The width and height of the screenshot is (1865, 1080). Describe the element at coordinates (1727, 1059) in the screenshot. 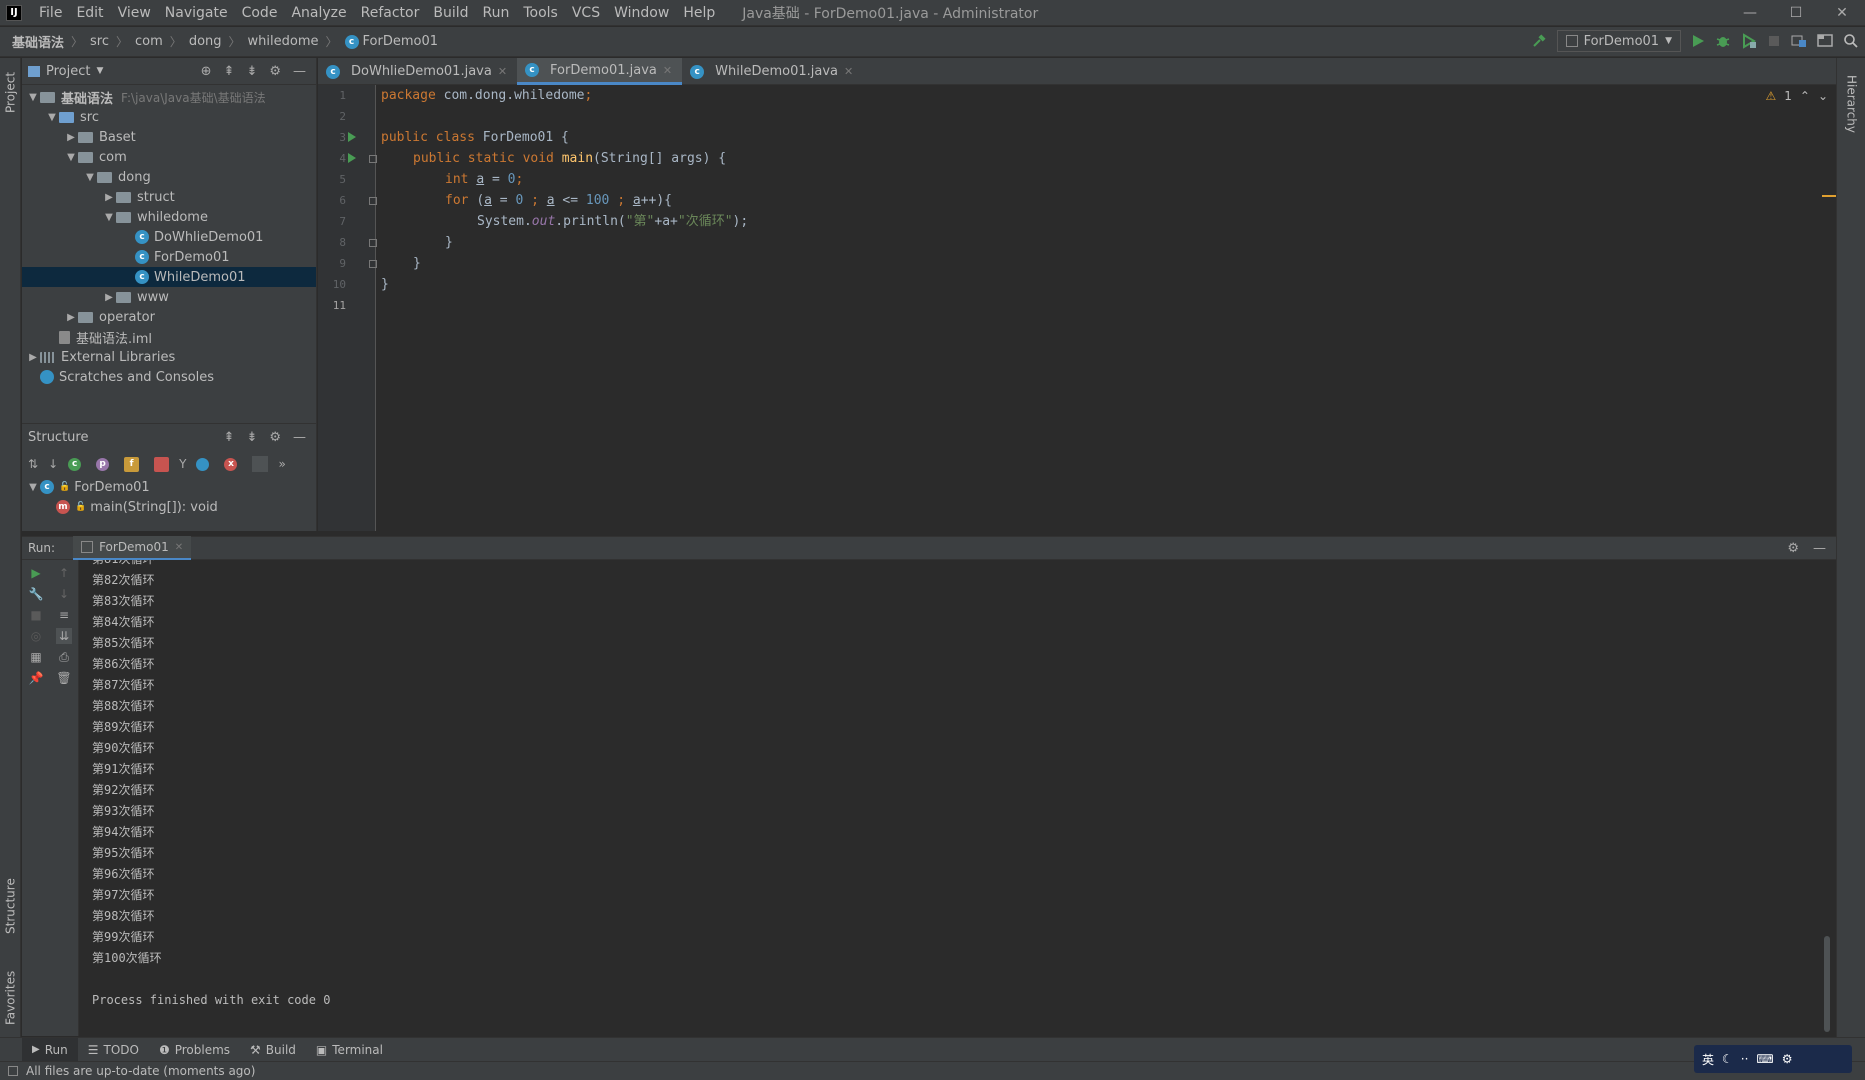

I see `moon-icon: ☾` at that location.